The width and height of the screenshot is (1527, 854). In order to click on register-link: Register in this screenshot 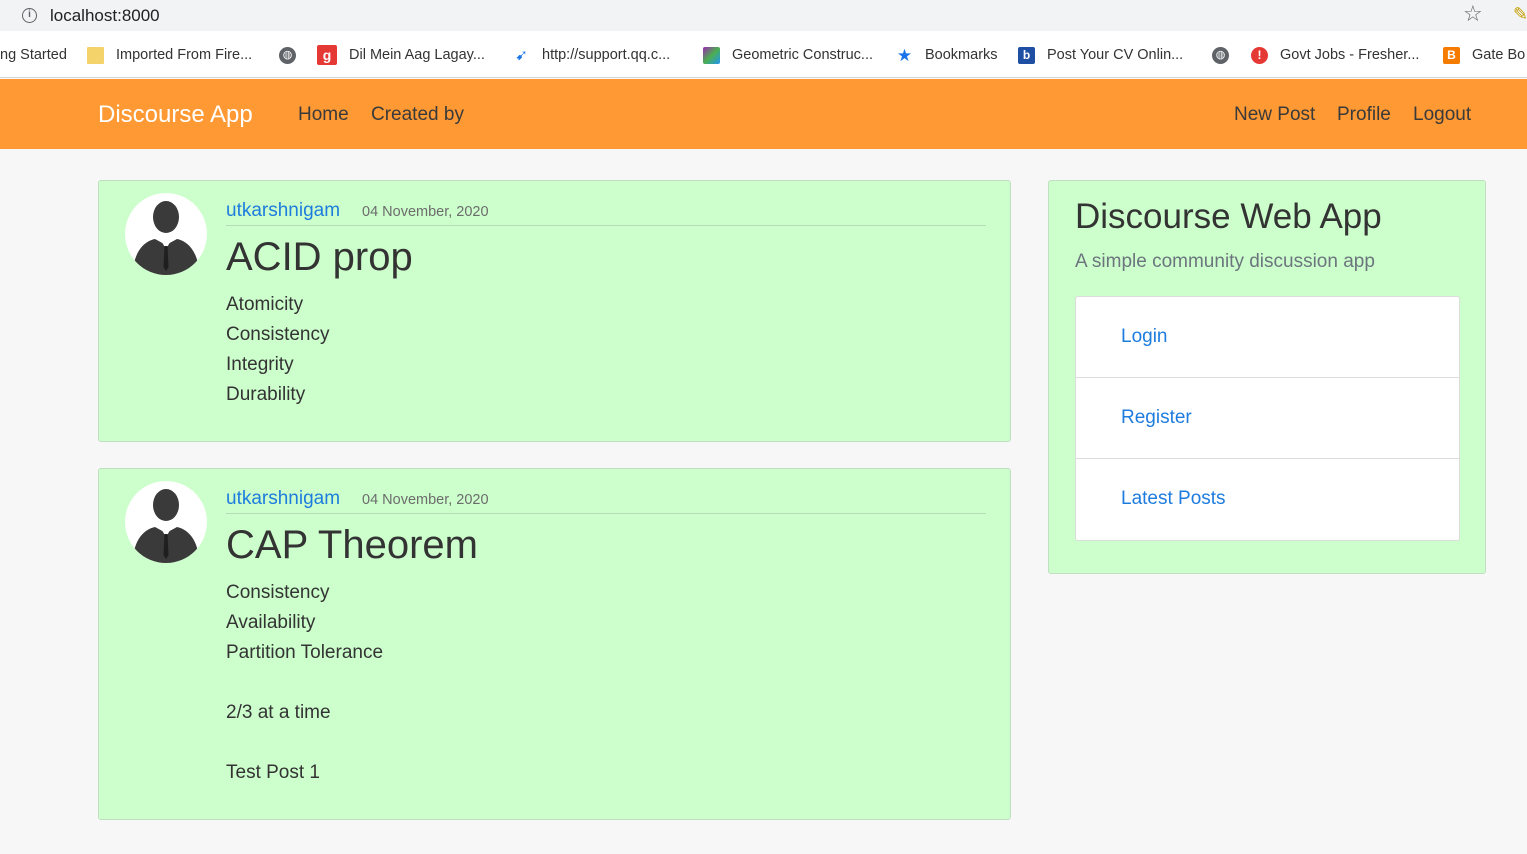, I will do `click(1156, 418)`.